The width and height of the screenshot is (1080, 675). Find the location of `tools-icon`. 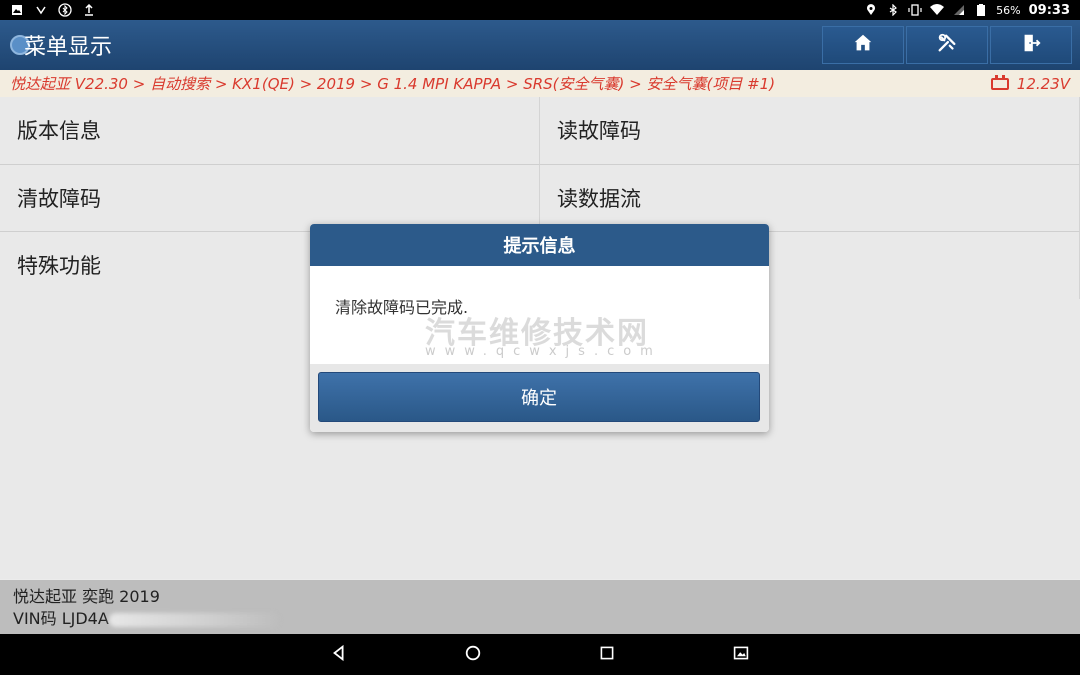

tools-icon is located at coordinates (947, 45).